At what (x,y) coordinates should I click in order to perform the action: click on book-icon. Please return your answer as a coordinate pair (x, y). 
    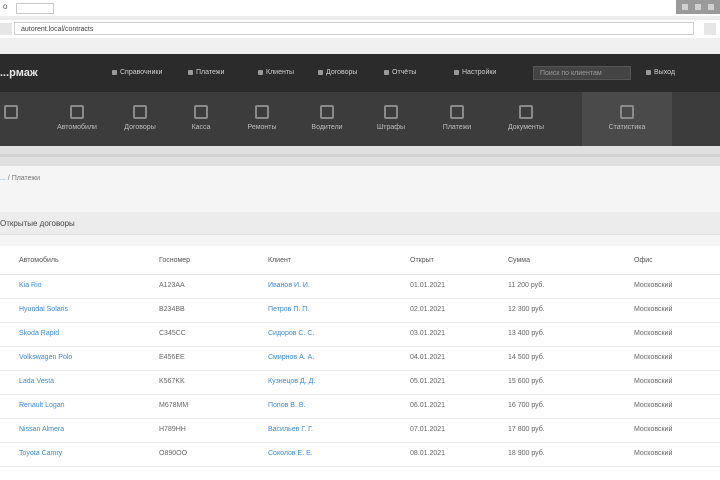
    Looking at the image, I should click on (114, 72).